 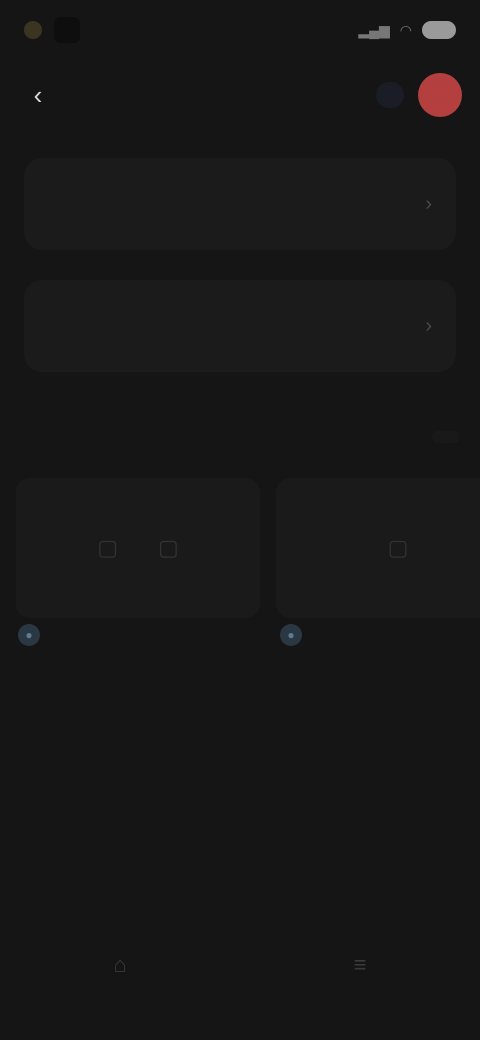 What do you see at coordinates (138, 548) in the screenshot?
I see `tile-left: ▢ ▢` at bounding box center [138, 548].